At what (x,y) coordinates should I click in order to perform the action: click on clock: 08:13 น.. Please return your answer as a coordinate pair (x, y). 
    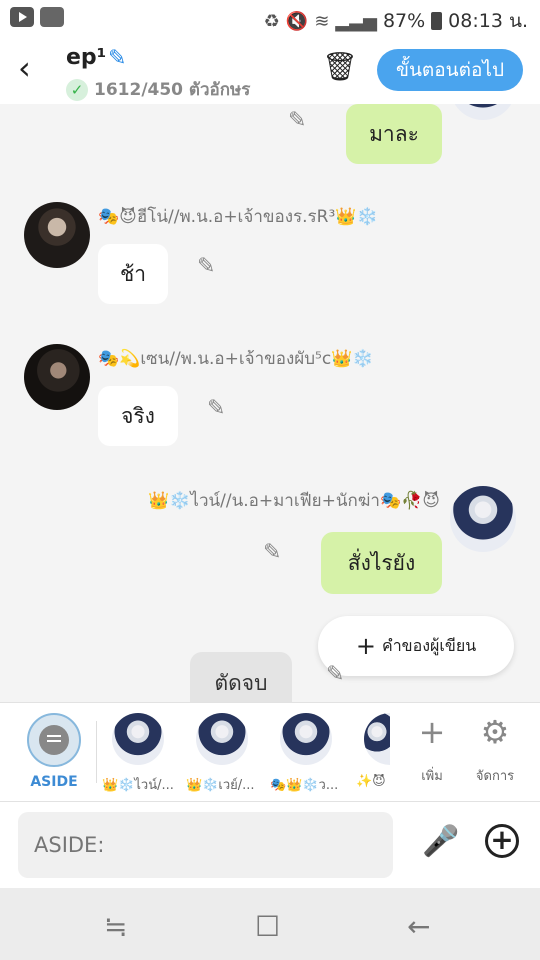
    Looking at the image, I should click on (488, 21).